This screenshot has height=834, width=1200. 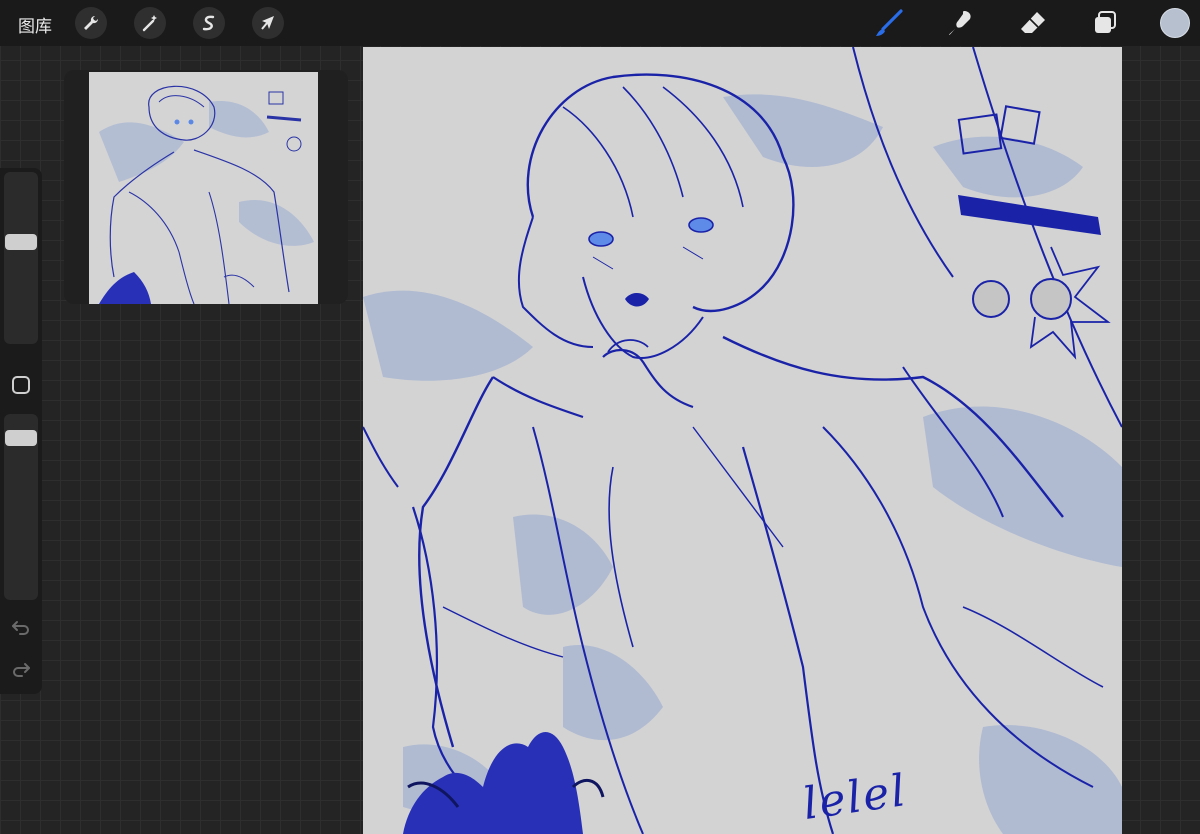 What do you see at coordinates (21, 669) in the screenshot?
I see `redo-icon` at bounding box center [21, 669].